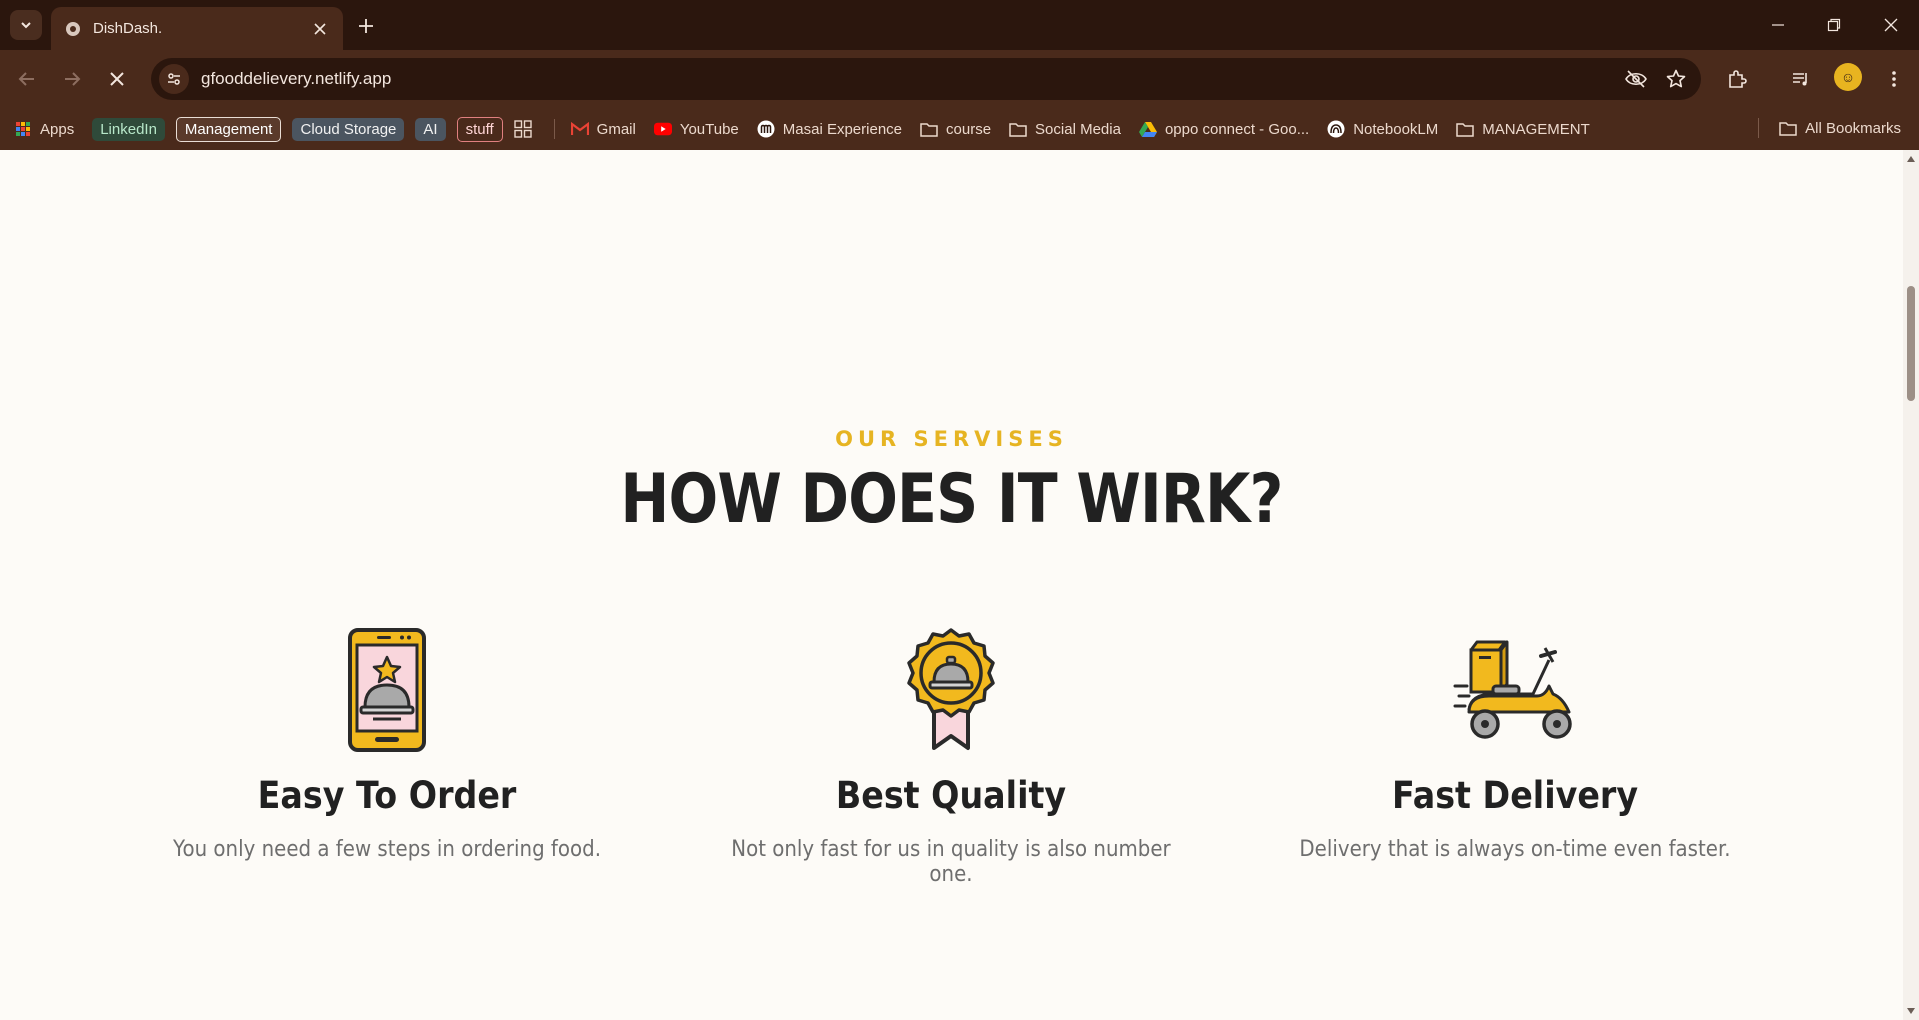 This screenshot has width=1919, height=1020. I want to click on chevron-down-icon, so click(26, 25).